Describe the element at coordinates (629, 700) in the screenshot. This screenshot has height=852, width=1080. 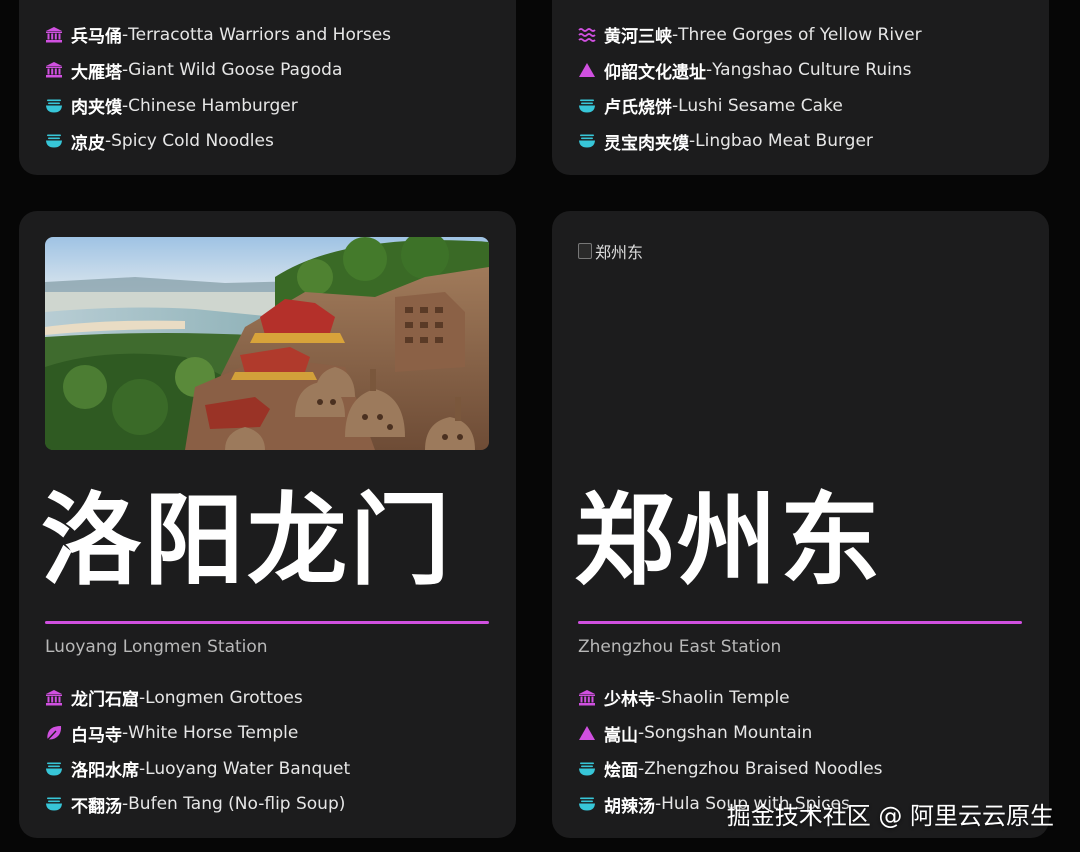
I see `item-name-zh: 少林寺` at that location.